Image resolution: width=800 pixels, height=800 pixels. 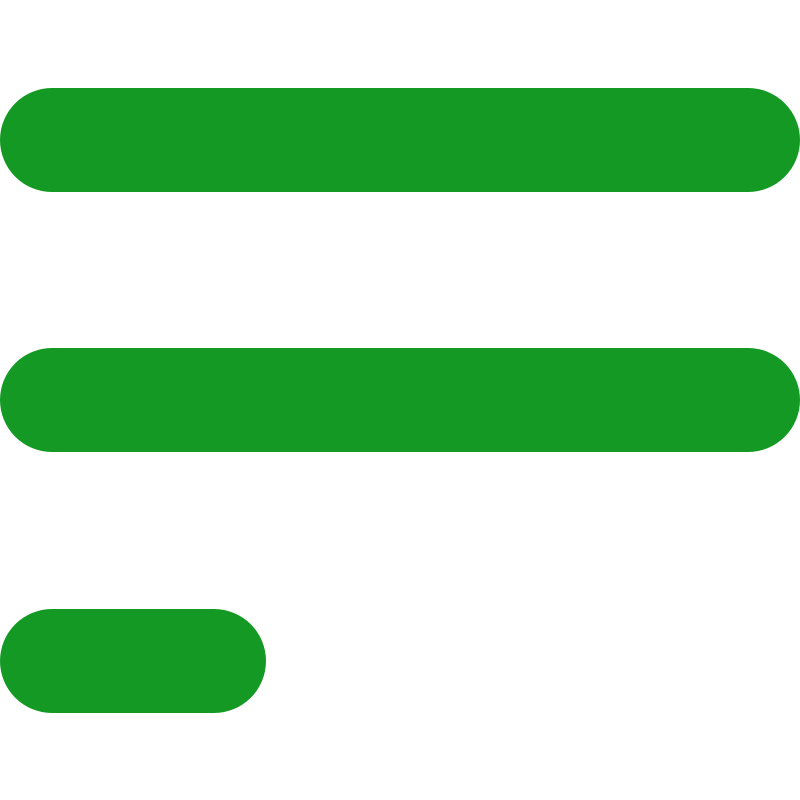 I want to click on menu-bar-middle, so click(x=400, y=400).